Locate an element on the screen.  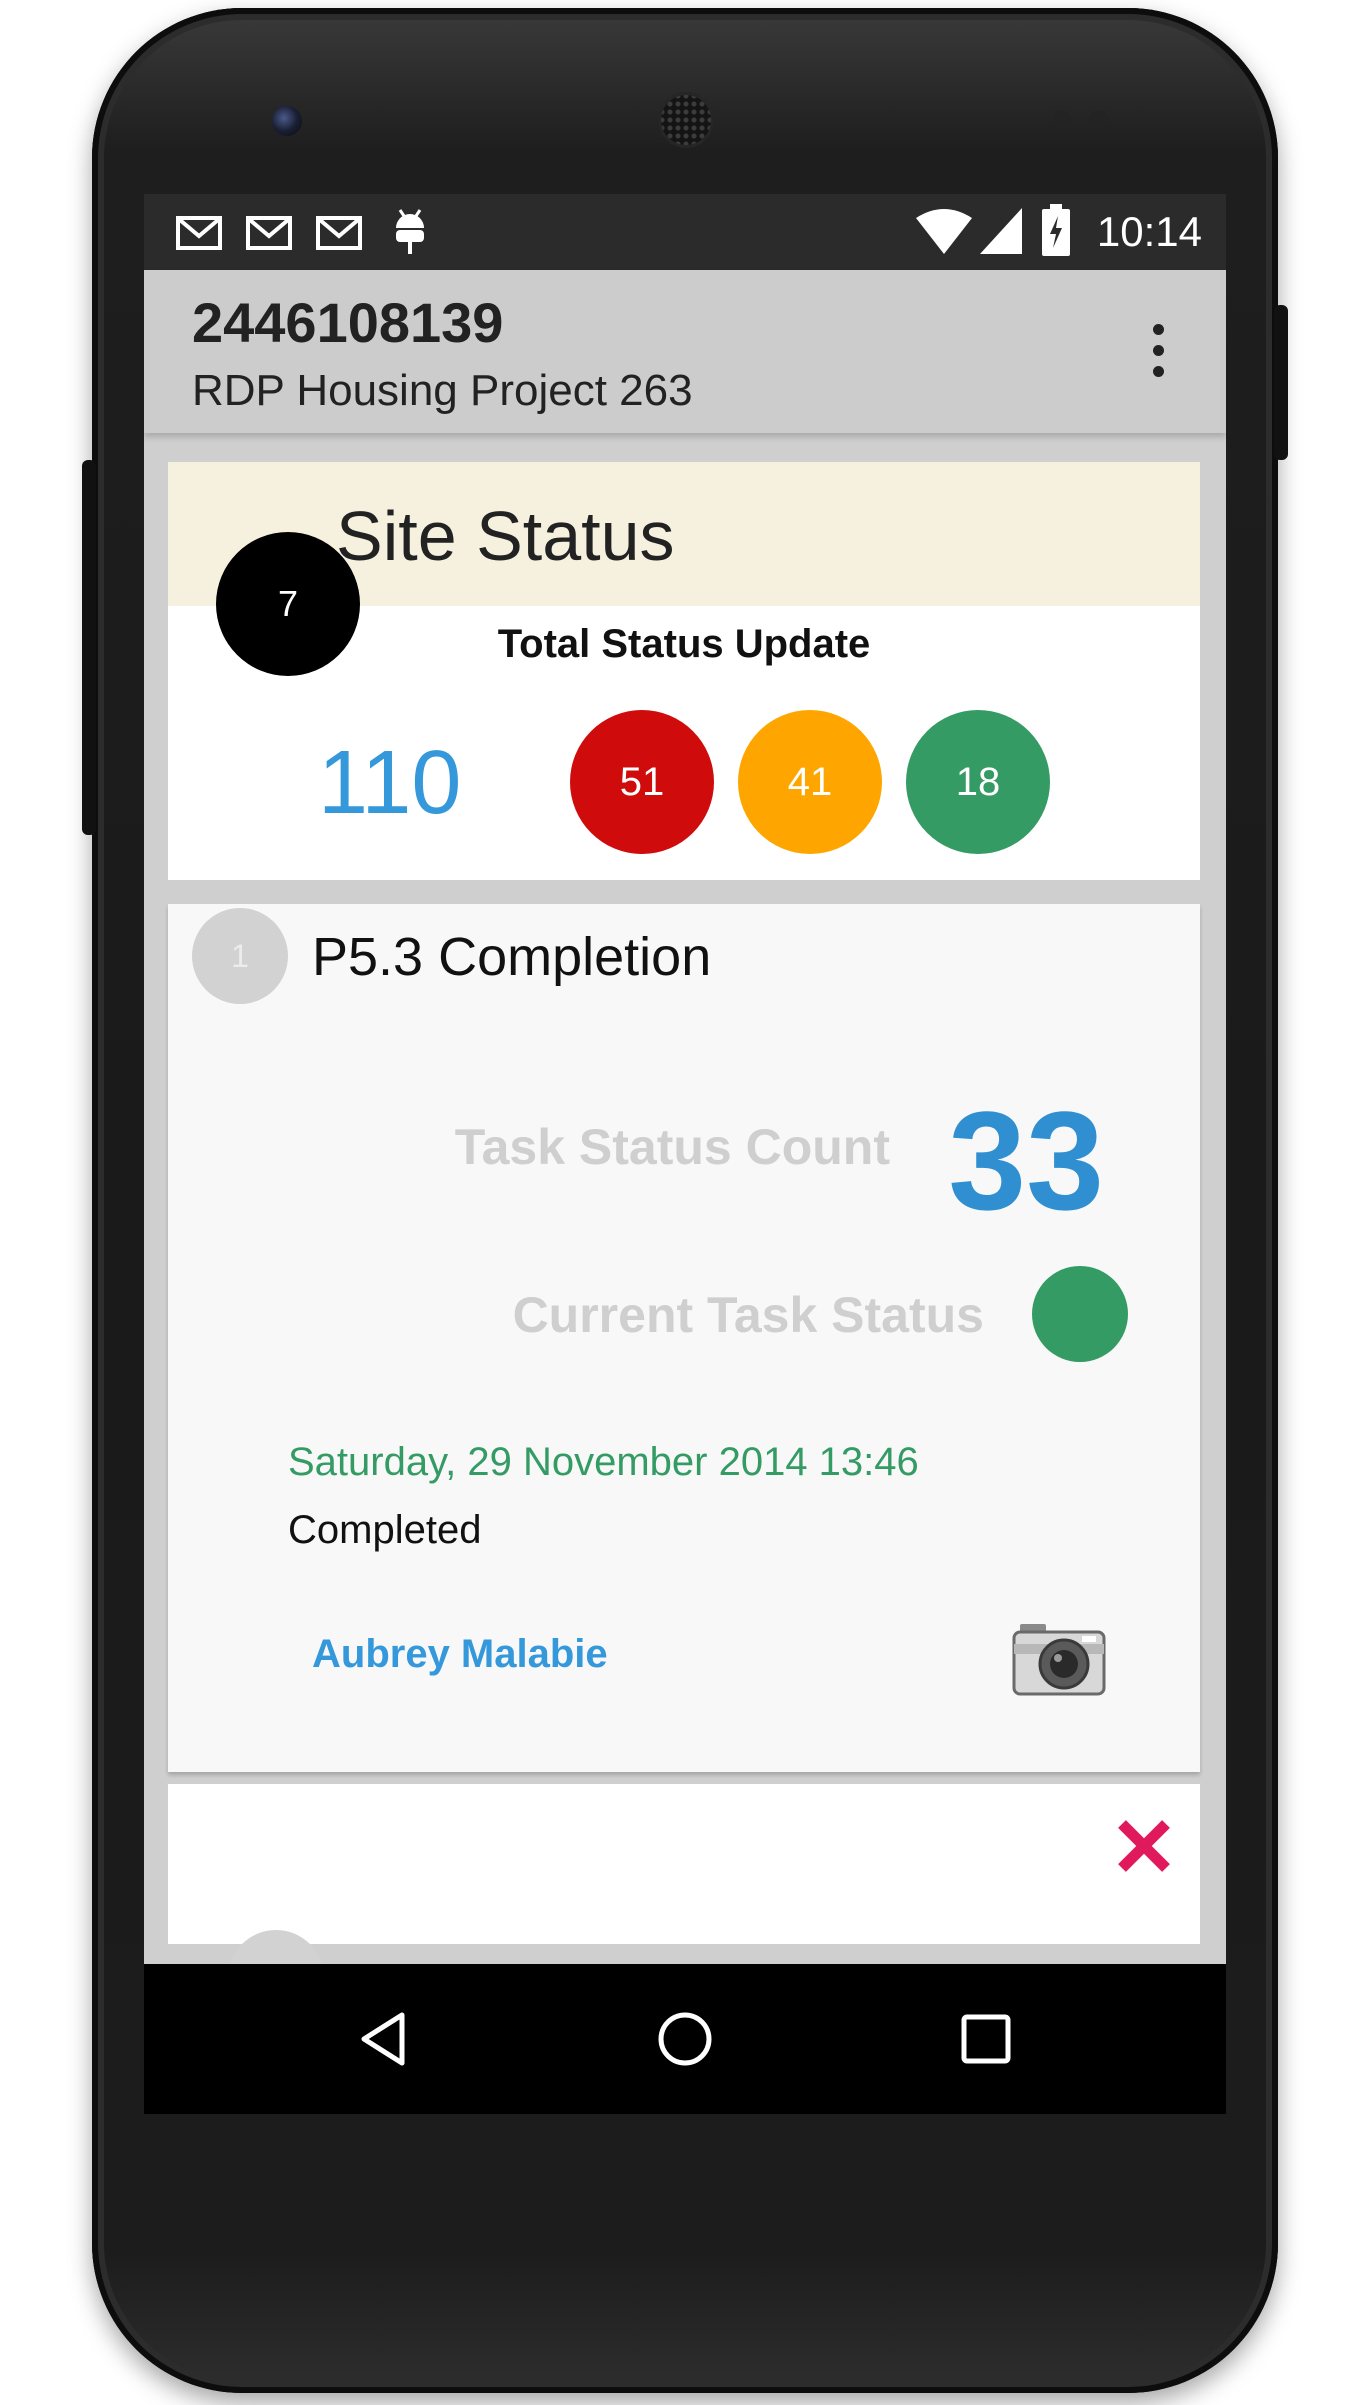
home-icon is located at coordinates (685, 2039).